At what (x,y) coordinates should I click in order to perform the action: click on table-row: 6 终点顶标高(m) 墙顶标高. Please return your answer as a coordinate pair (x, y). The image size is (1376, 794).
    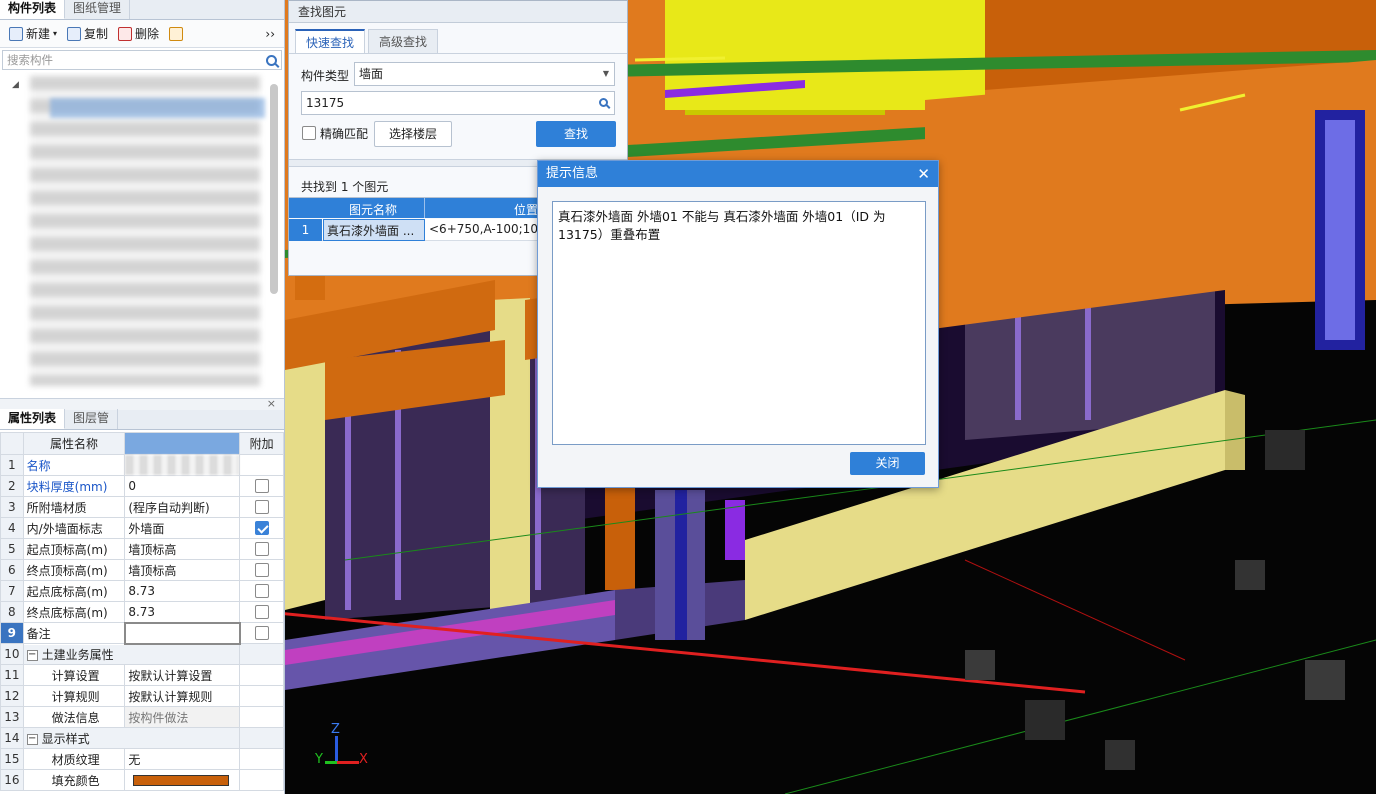
    Looking at the image, I should click on (142, 570).